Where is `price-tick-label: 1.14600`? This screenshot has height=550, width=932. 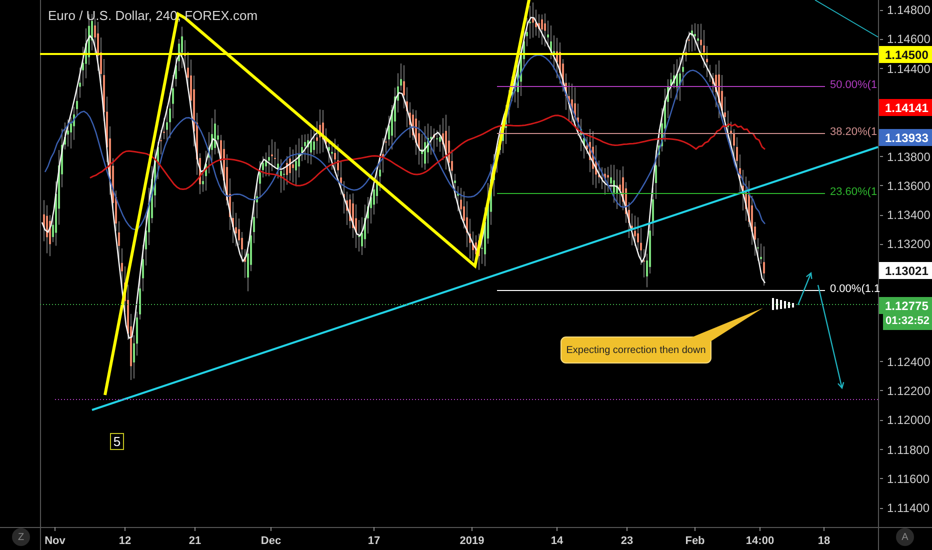 price-tick-label: 1.14600 is located at coordinates (908, 39).